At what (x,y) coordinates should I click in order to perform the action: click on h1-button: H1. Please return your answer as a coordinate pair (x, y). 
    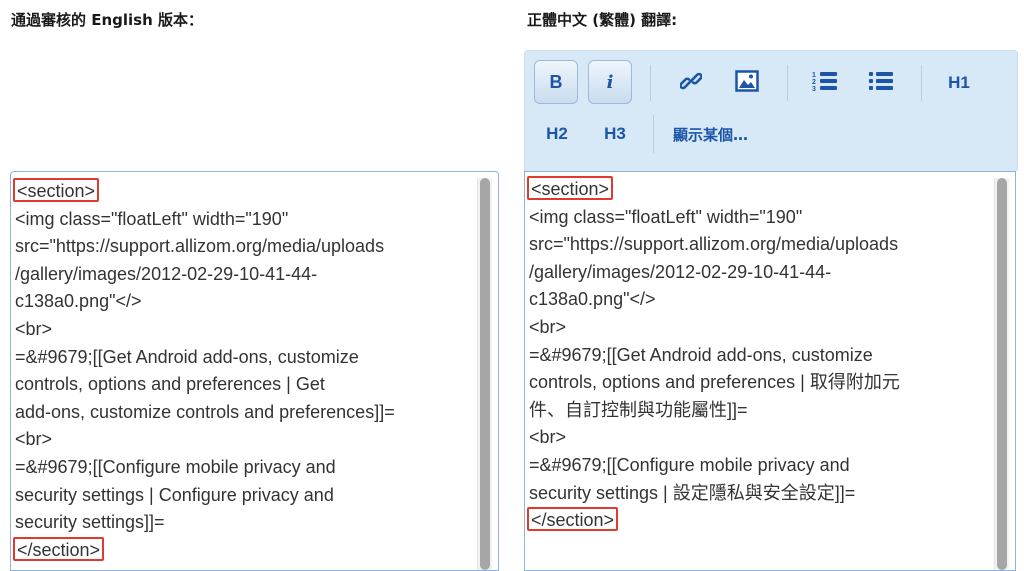
    Looking at the image, I should click on (959, 83).